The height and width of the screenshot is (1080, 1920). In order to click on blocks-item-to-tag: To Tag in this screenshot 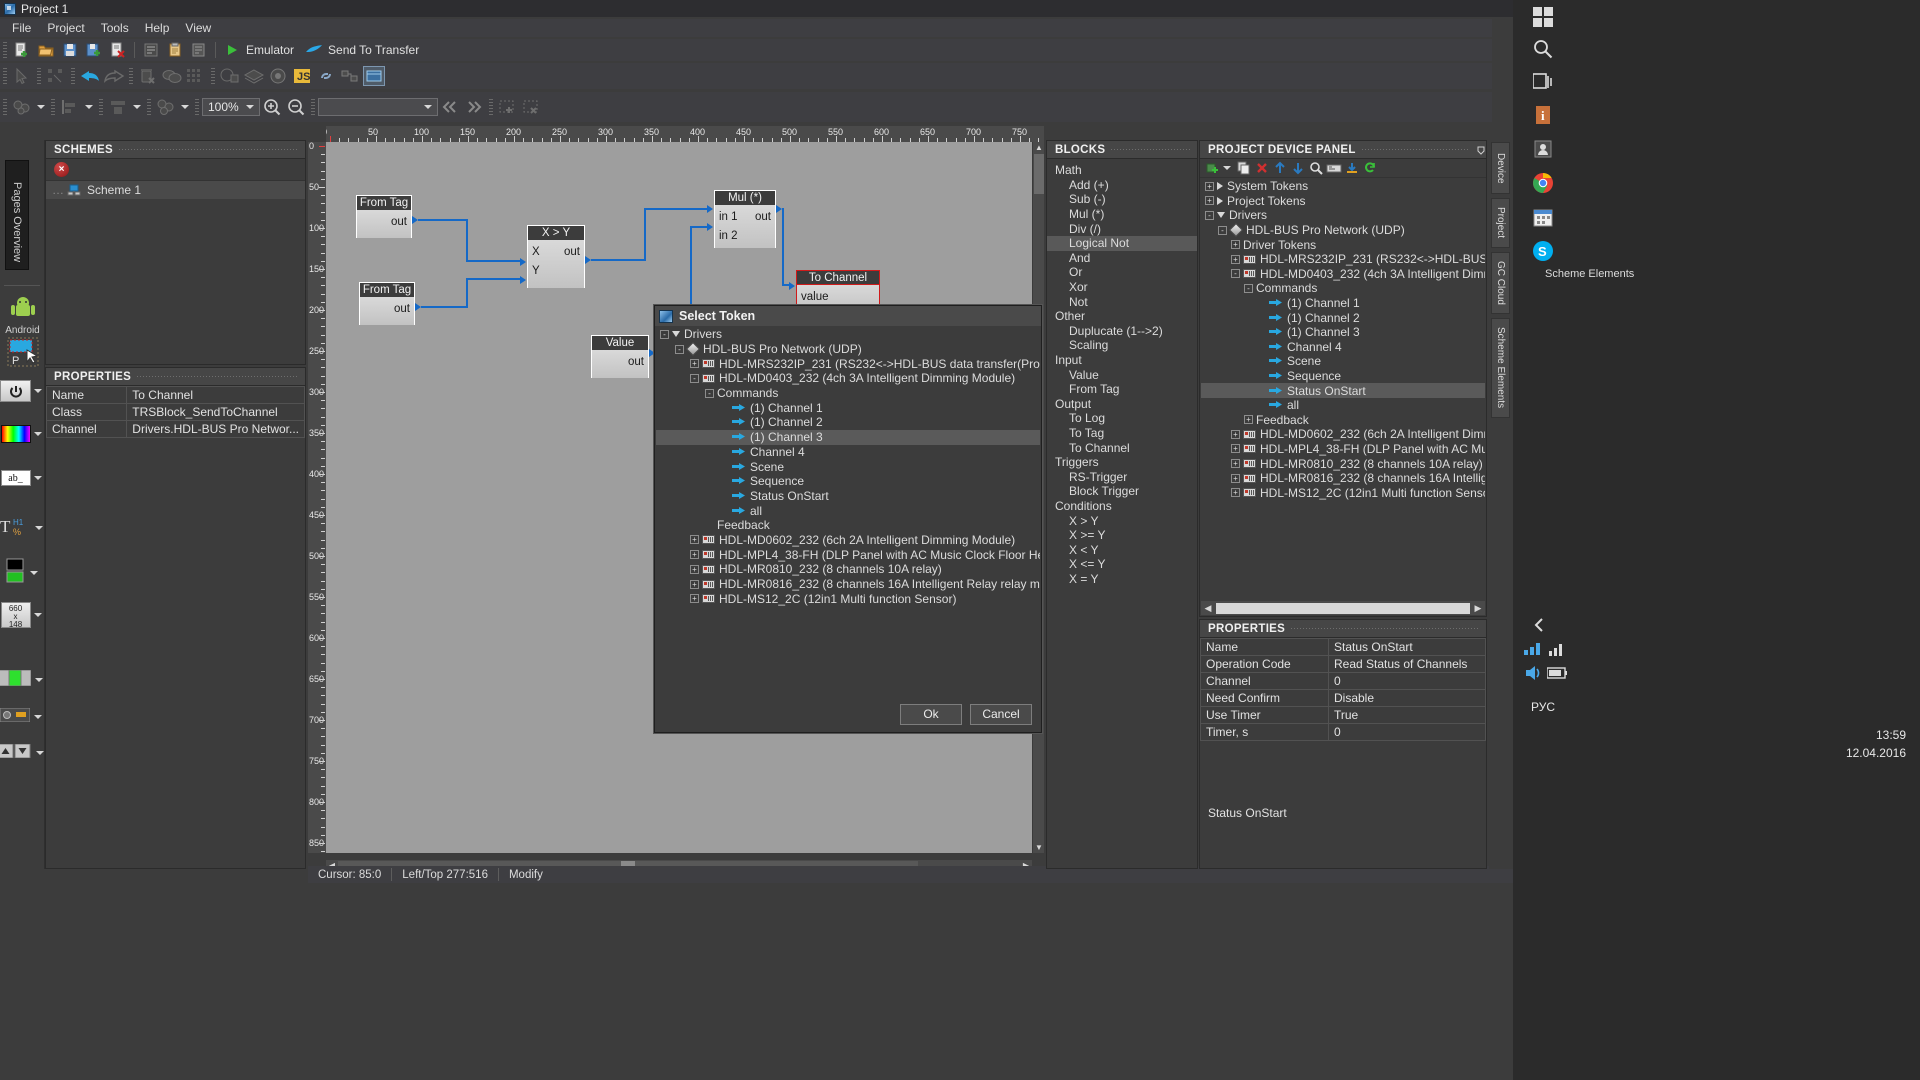, I will do `click(1122, 433)`.